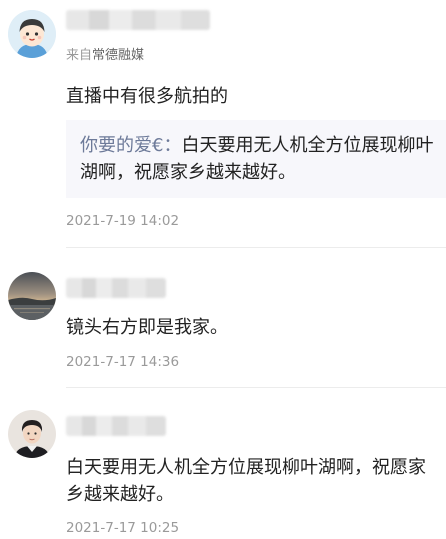 Image resolution: width=446 pixels, height=539 pixels. What do you see at coordinates (123, 528) in the screenshot?
I see `timestamp: 2021-7-17 10:25` at bounding box center [123, 528].